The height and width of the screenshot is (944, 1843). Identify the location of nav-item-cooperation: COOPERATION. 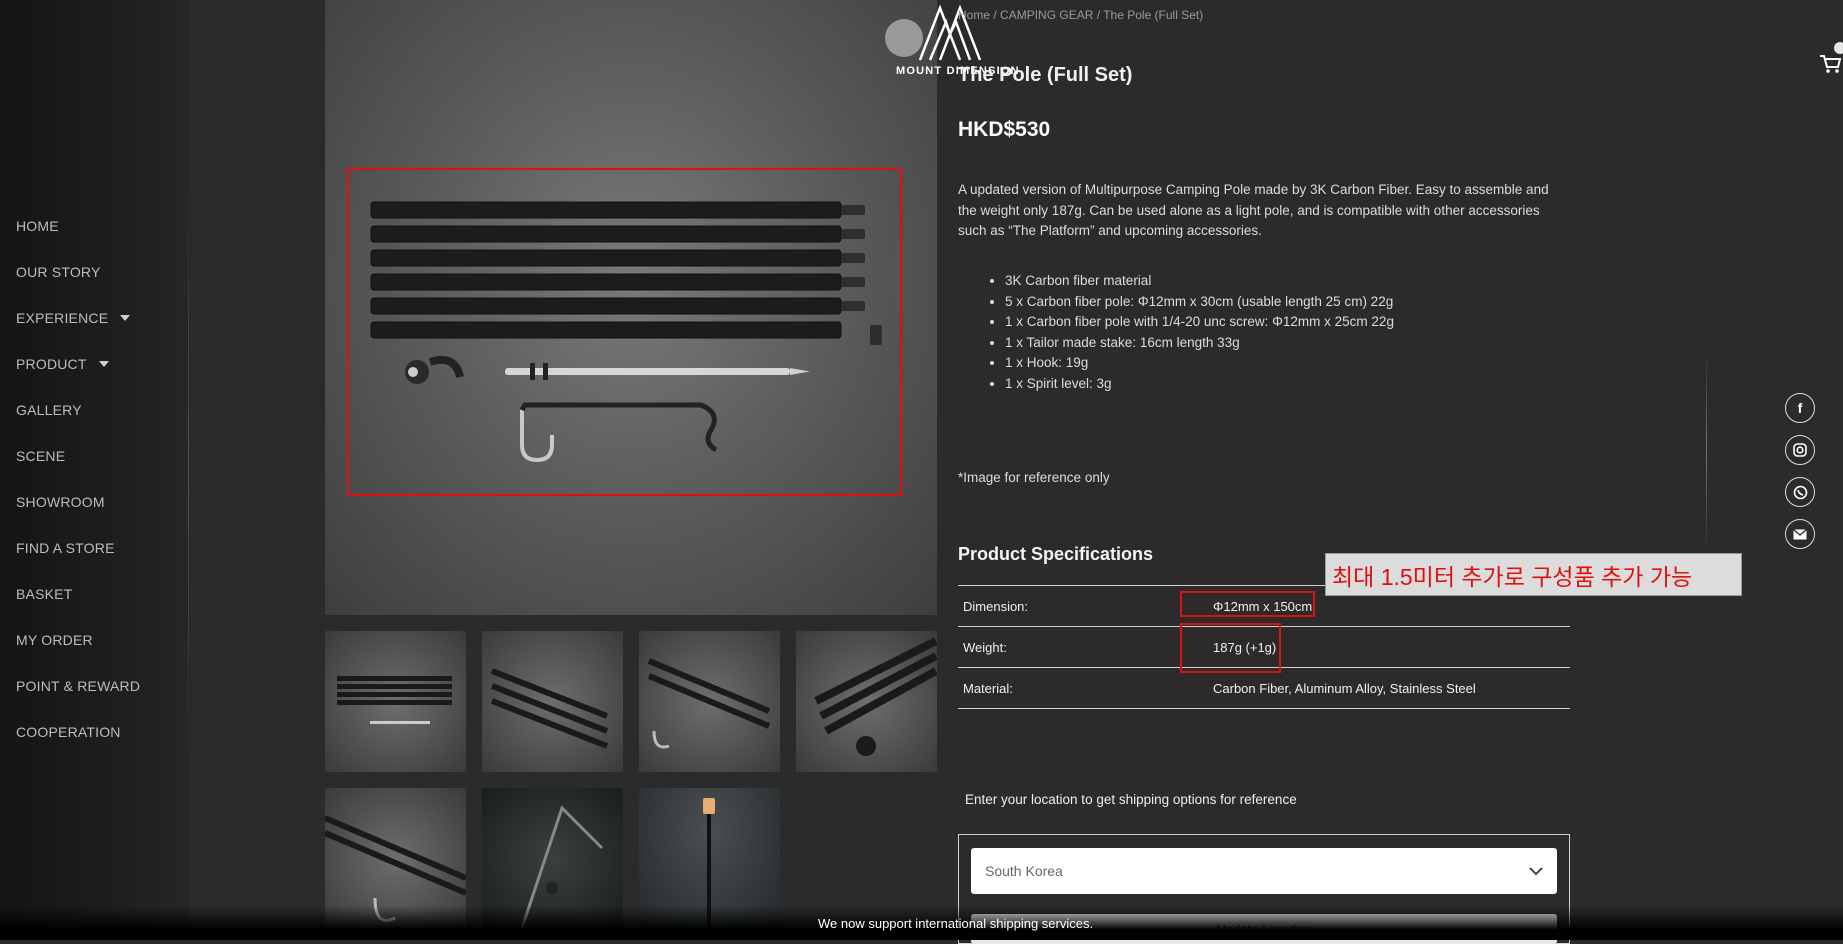
(78, 732).